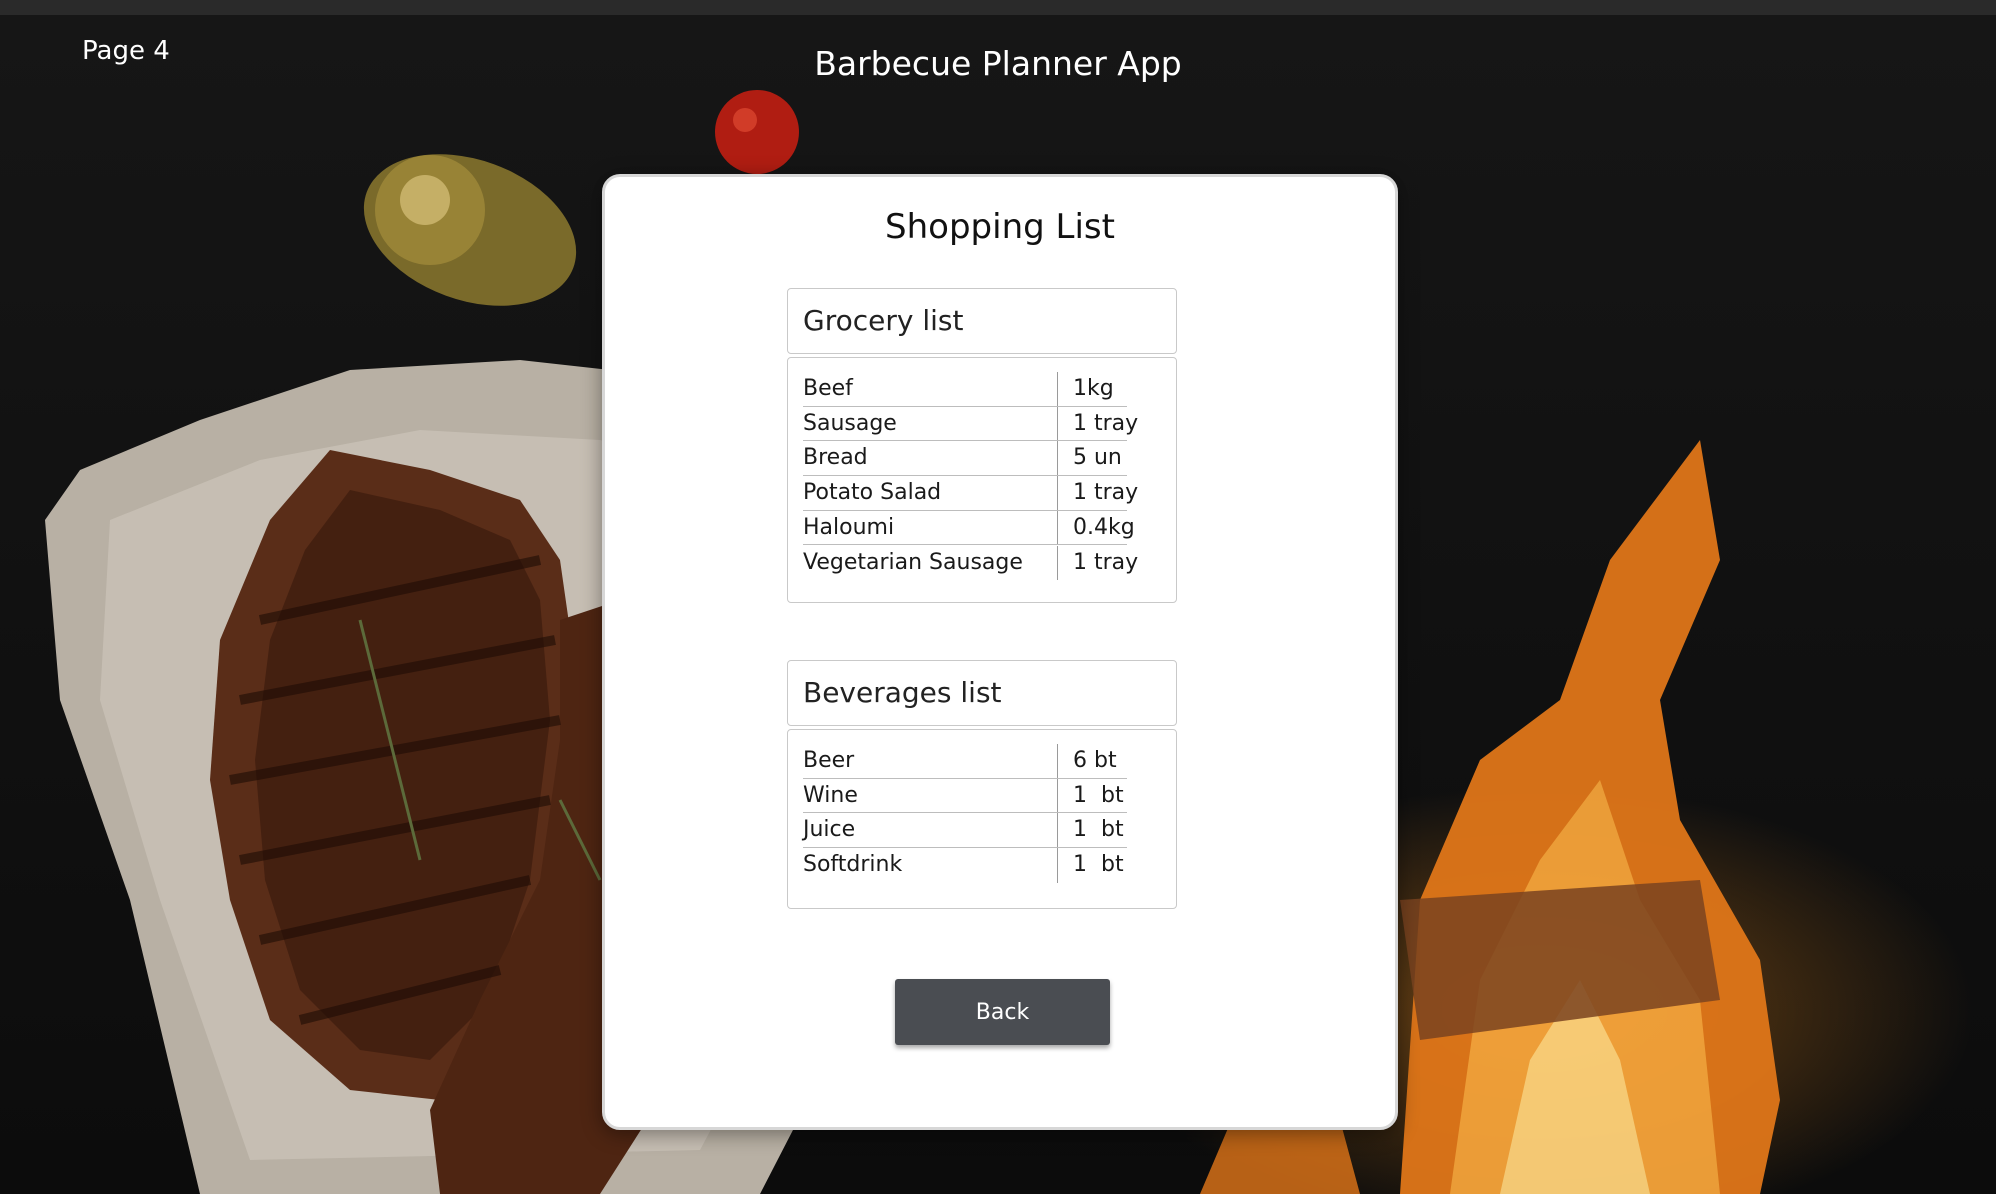 The image size is (1996, 1194). I want to click on item-name: Wine, so click(930, 796).